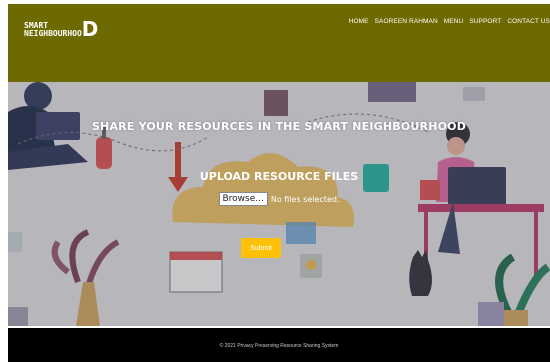 This screenshot has height=362, width=550. What do you see at coordinates (528, 21) in the screenshot?
I see `nav-contact: CONTACT US` at bounding box center [528, 21].